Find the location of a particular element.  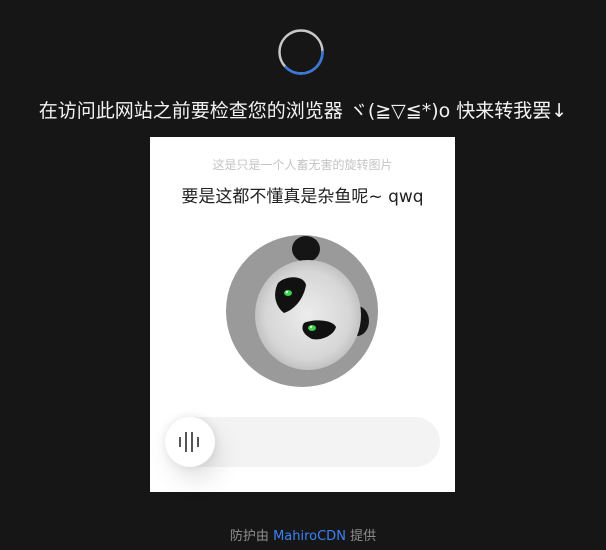

panda-face-rotated-icon is located at coordinates (302, 311).